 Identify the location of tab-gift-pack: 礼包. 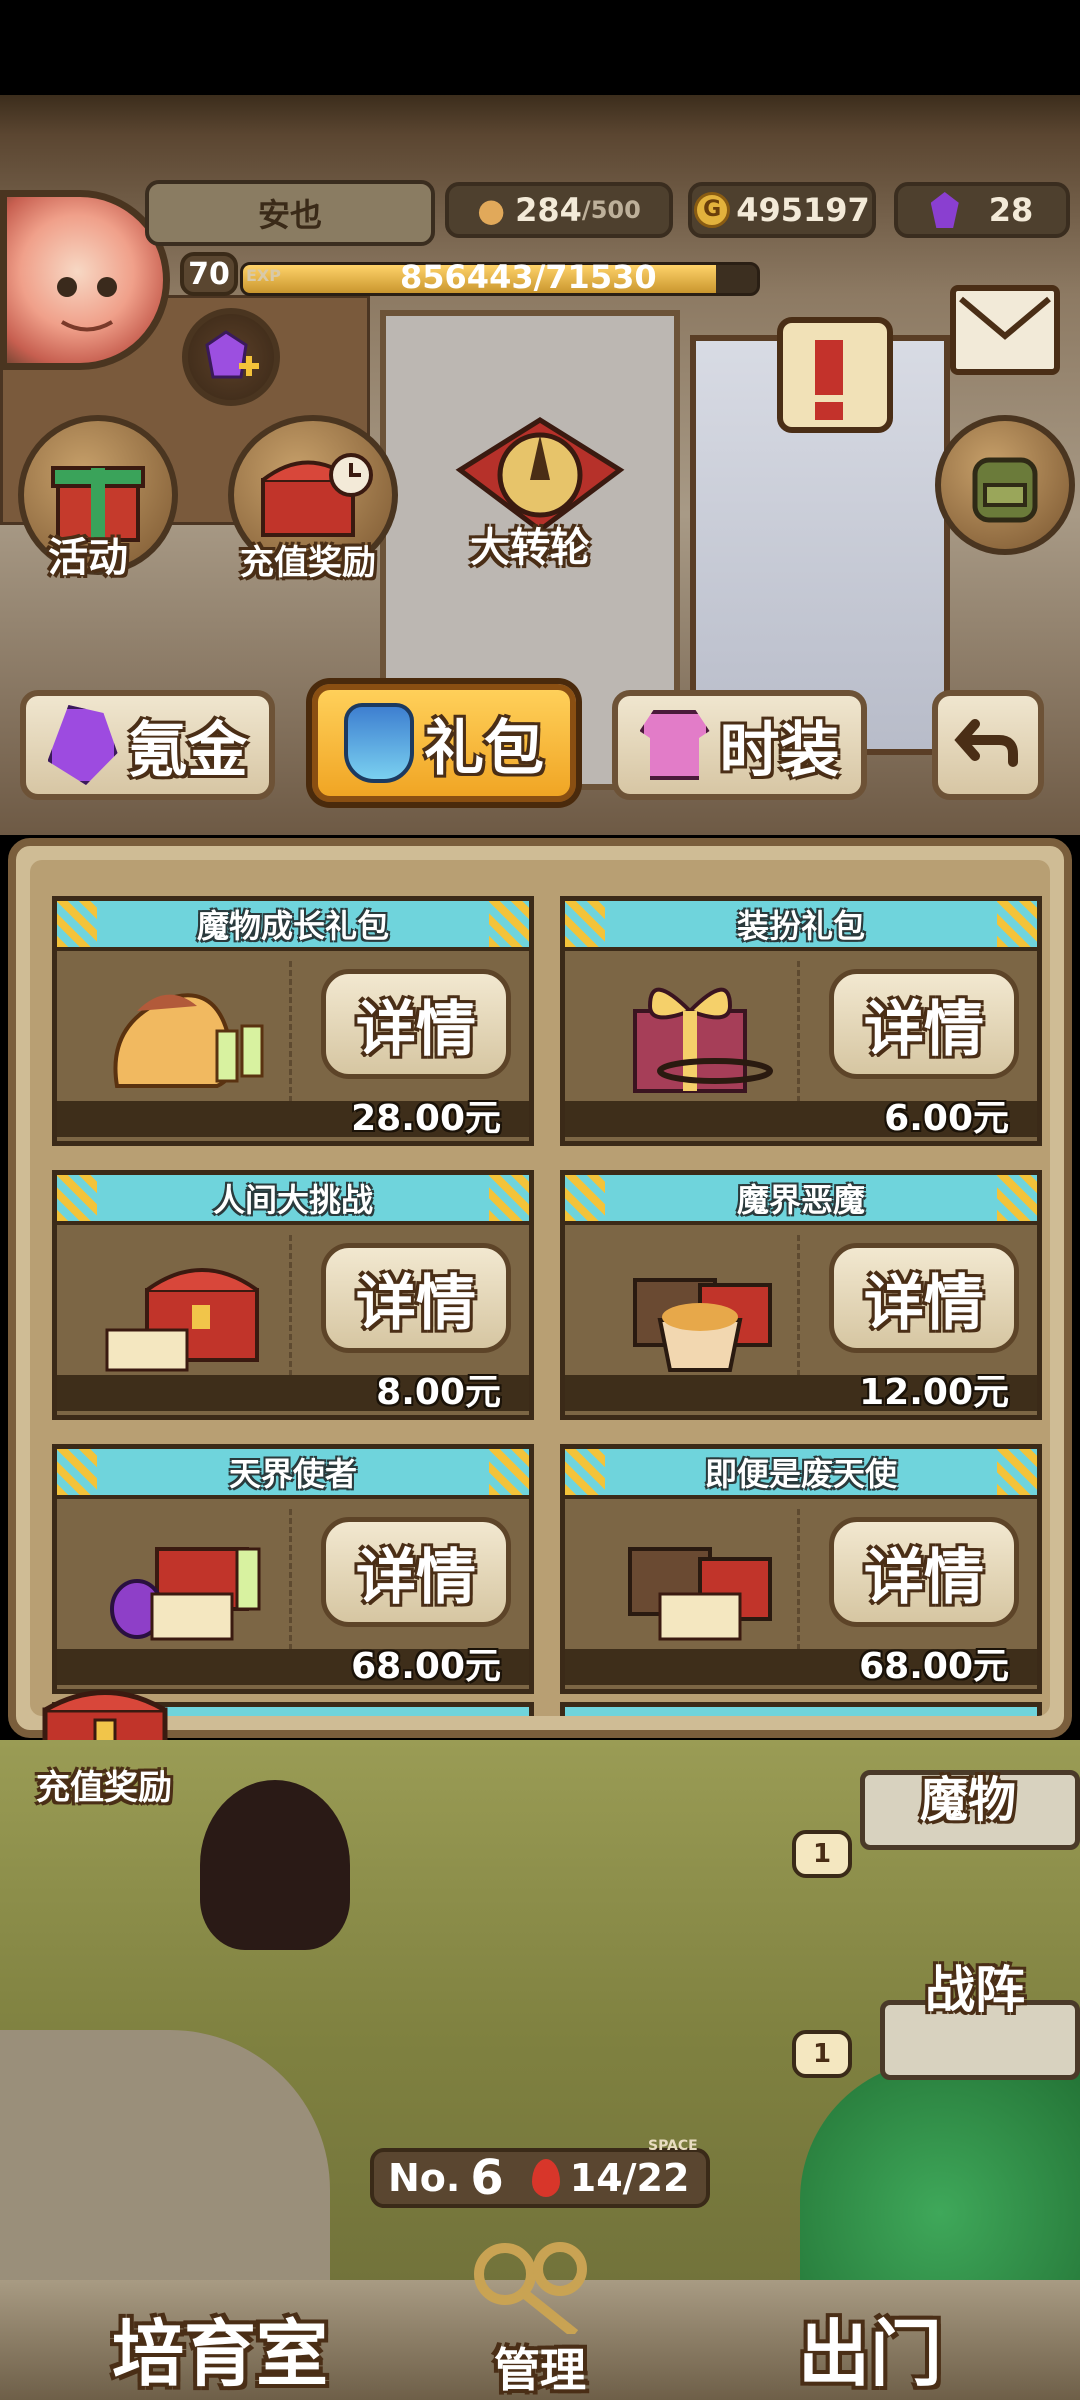
(444, 743).